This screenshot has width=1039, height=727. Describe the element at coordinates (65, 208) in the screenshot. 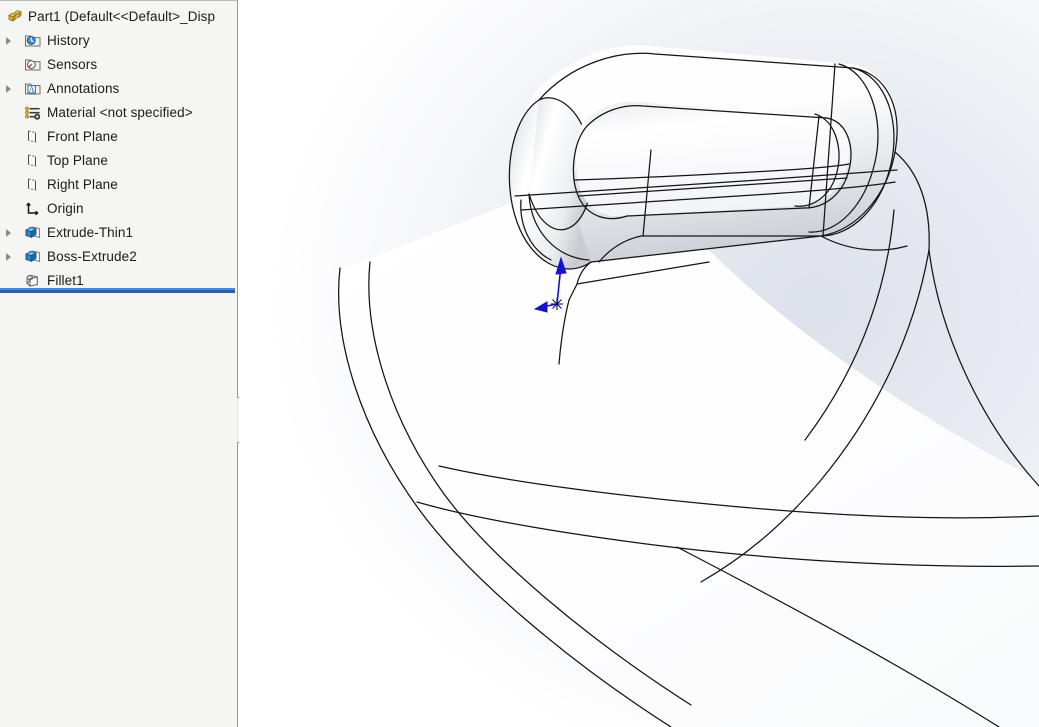

I see `tree-item-label: Origin` at that location.